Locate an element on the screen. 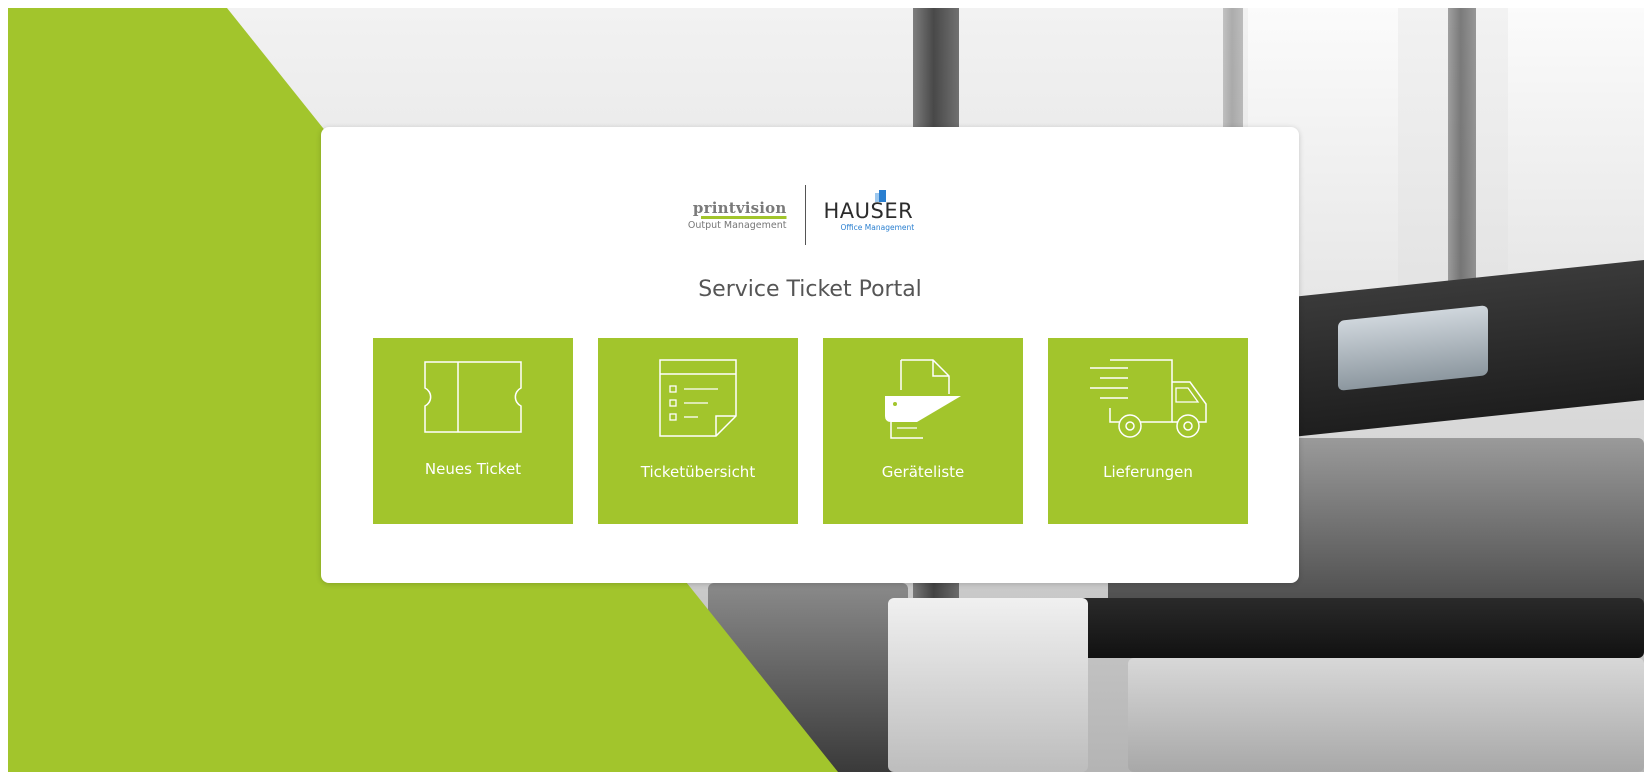 Image resolution: width=1644 pixels, height=772 pixels. hauser-logo: HAUSER Office Management is located at coordinates (880, 210).